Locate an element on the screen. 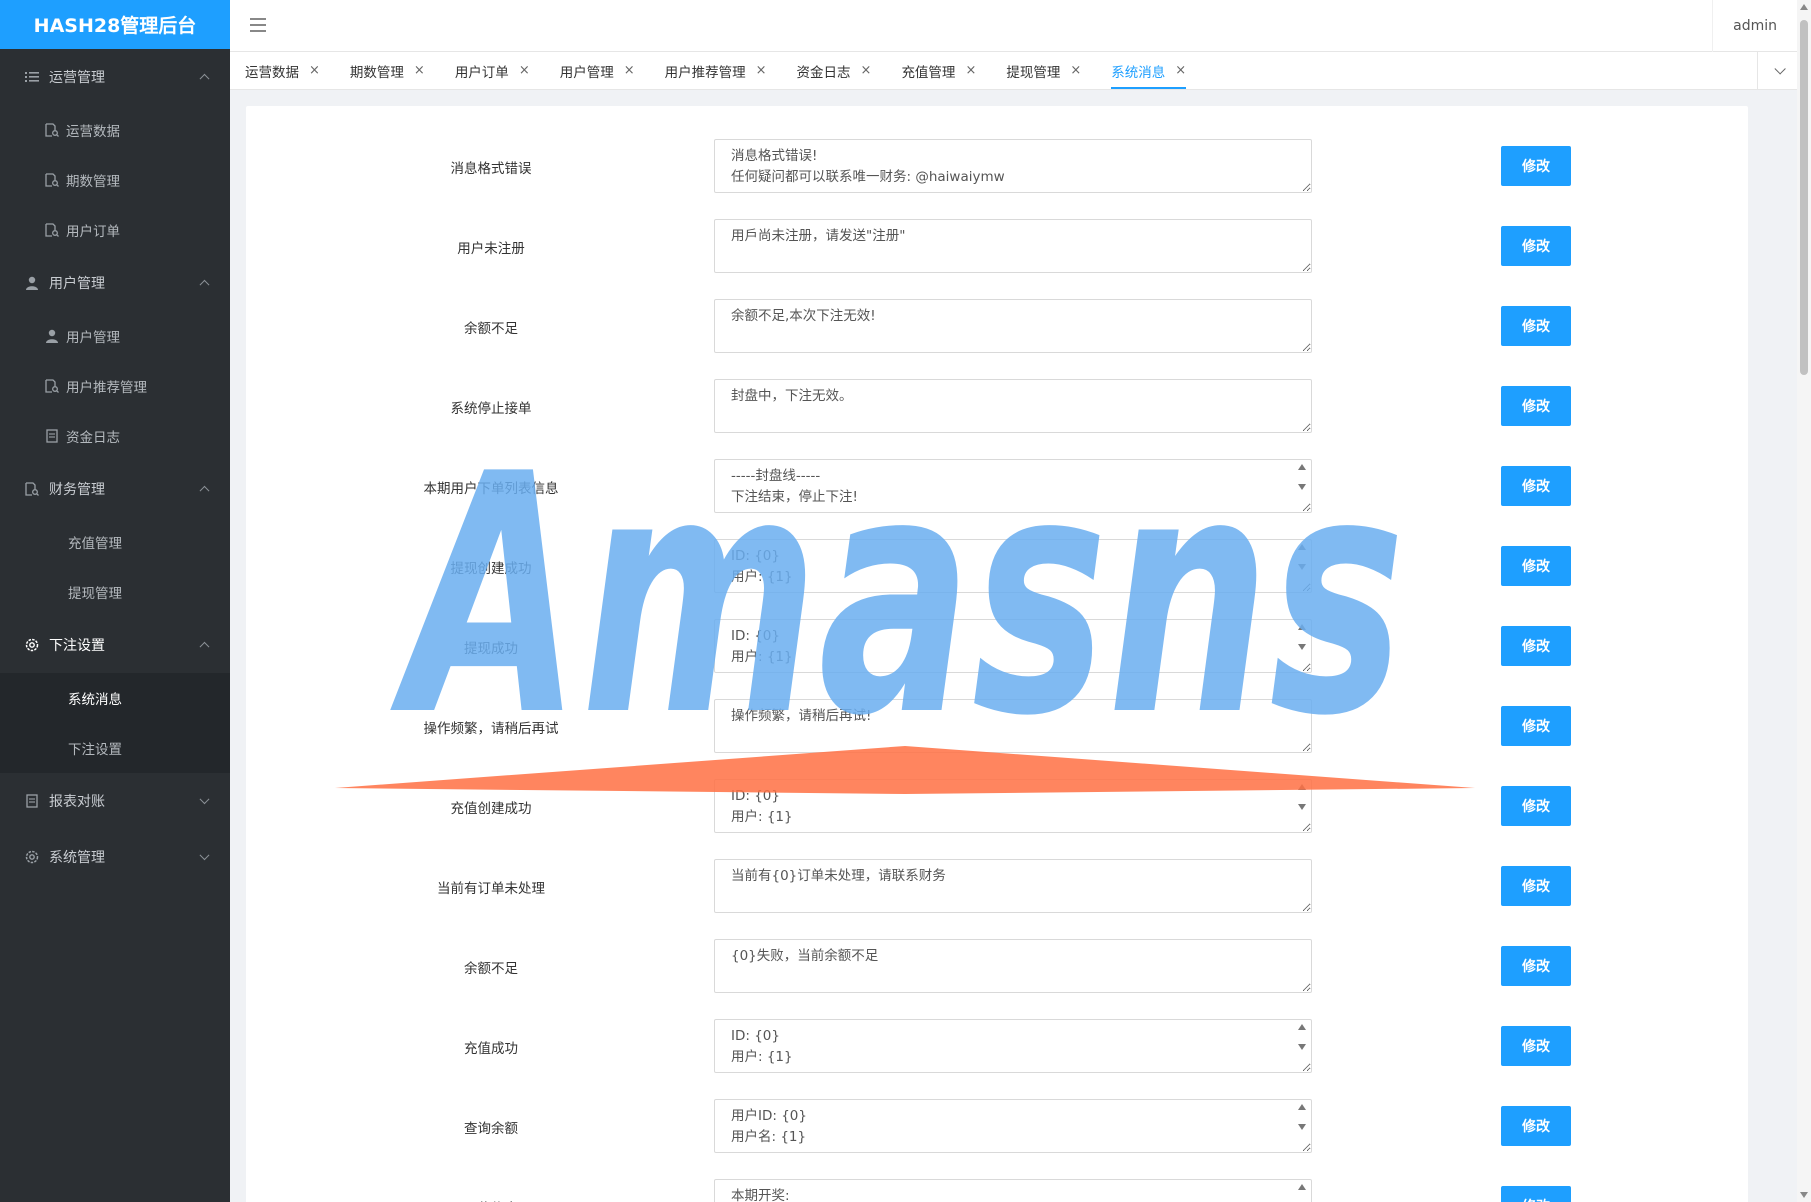  menu-toggle-icon is located at coordinates (258, 25).